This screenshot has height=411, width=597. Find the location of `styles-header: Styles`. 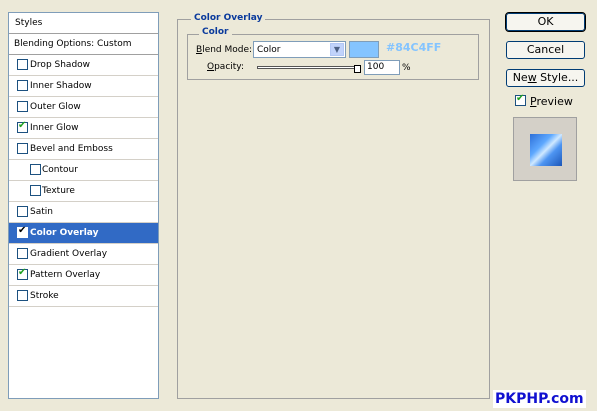

styles-header: Styles is located at coordinates (83, 23).